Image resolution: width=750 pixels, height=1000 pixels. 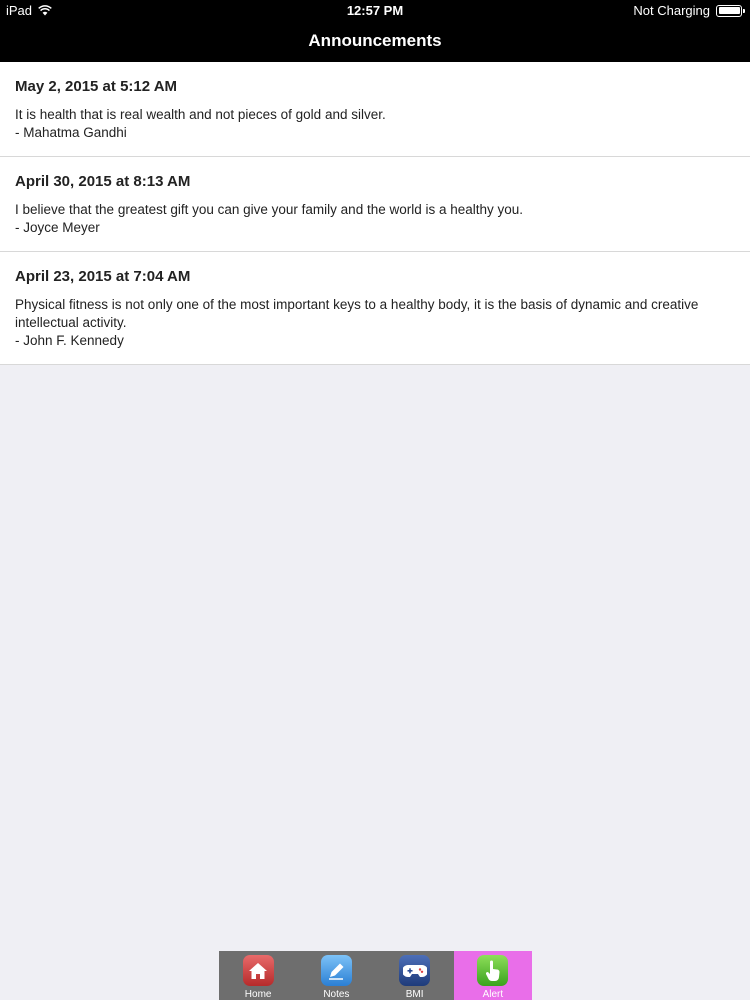 I want to click on battery-status-text: Not Charging, so click(x=671, y=10).